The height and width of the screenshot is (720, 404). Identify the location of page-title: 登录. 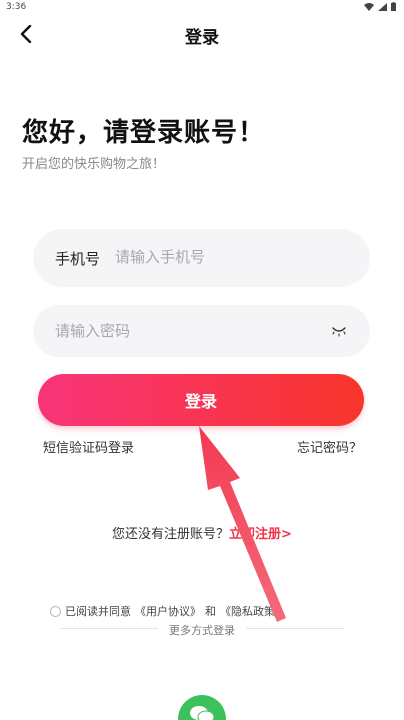
(202, 38).